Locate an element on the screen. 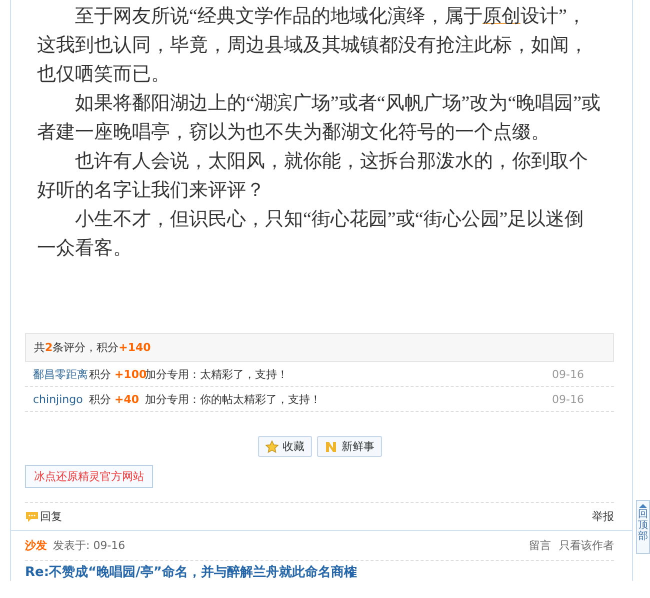 This screenshot has height=598, width=650. points-text: 积分 +40 is located at coordinates (114, 399).